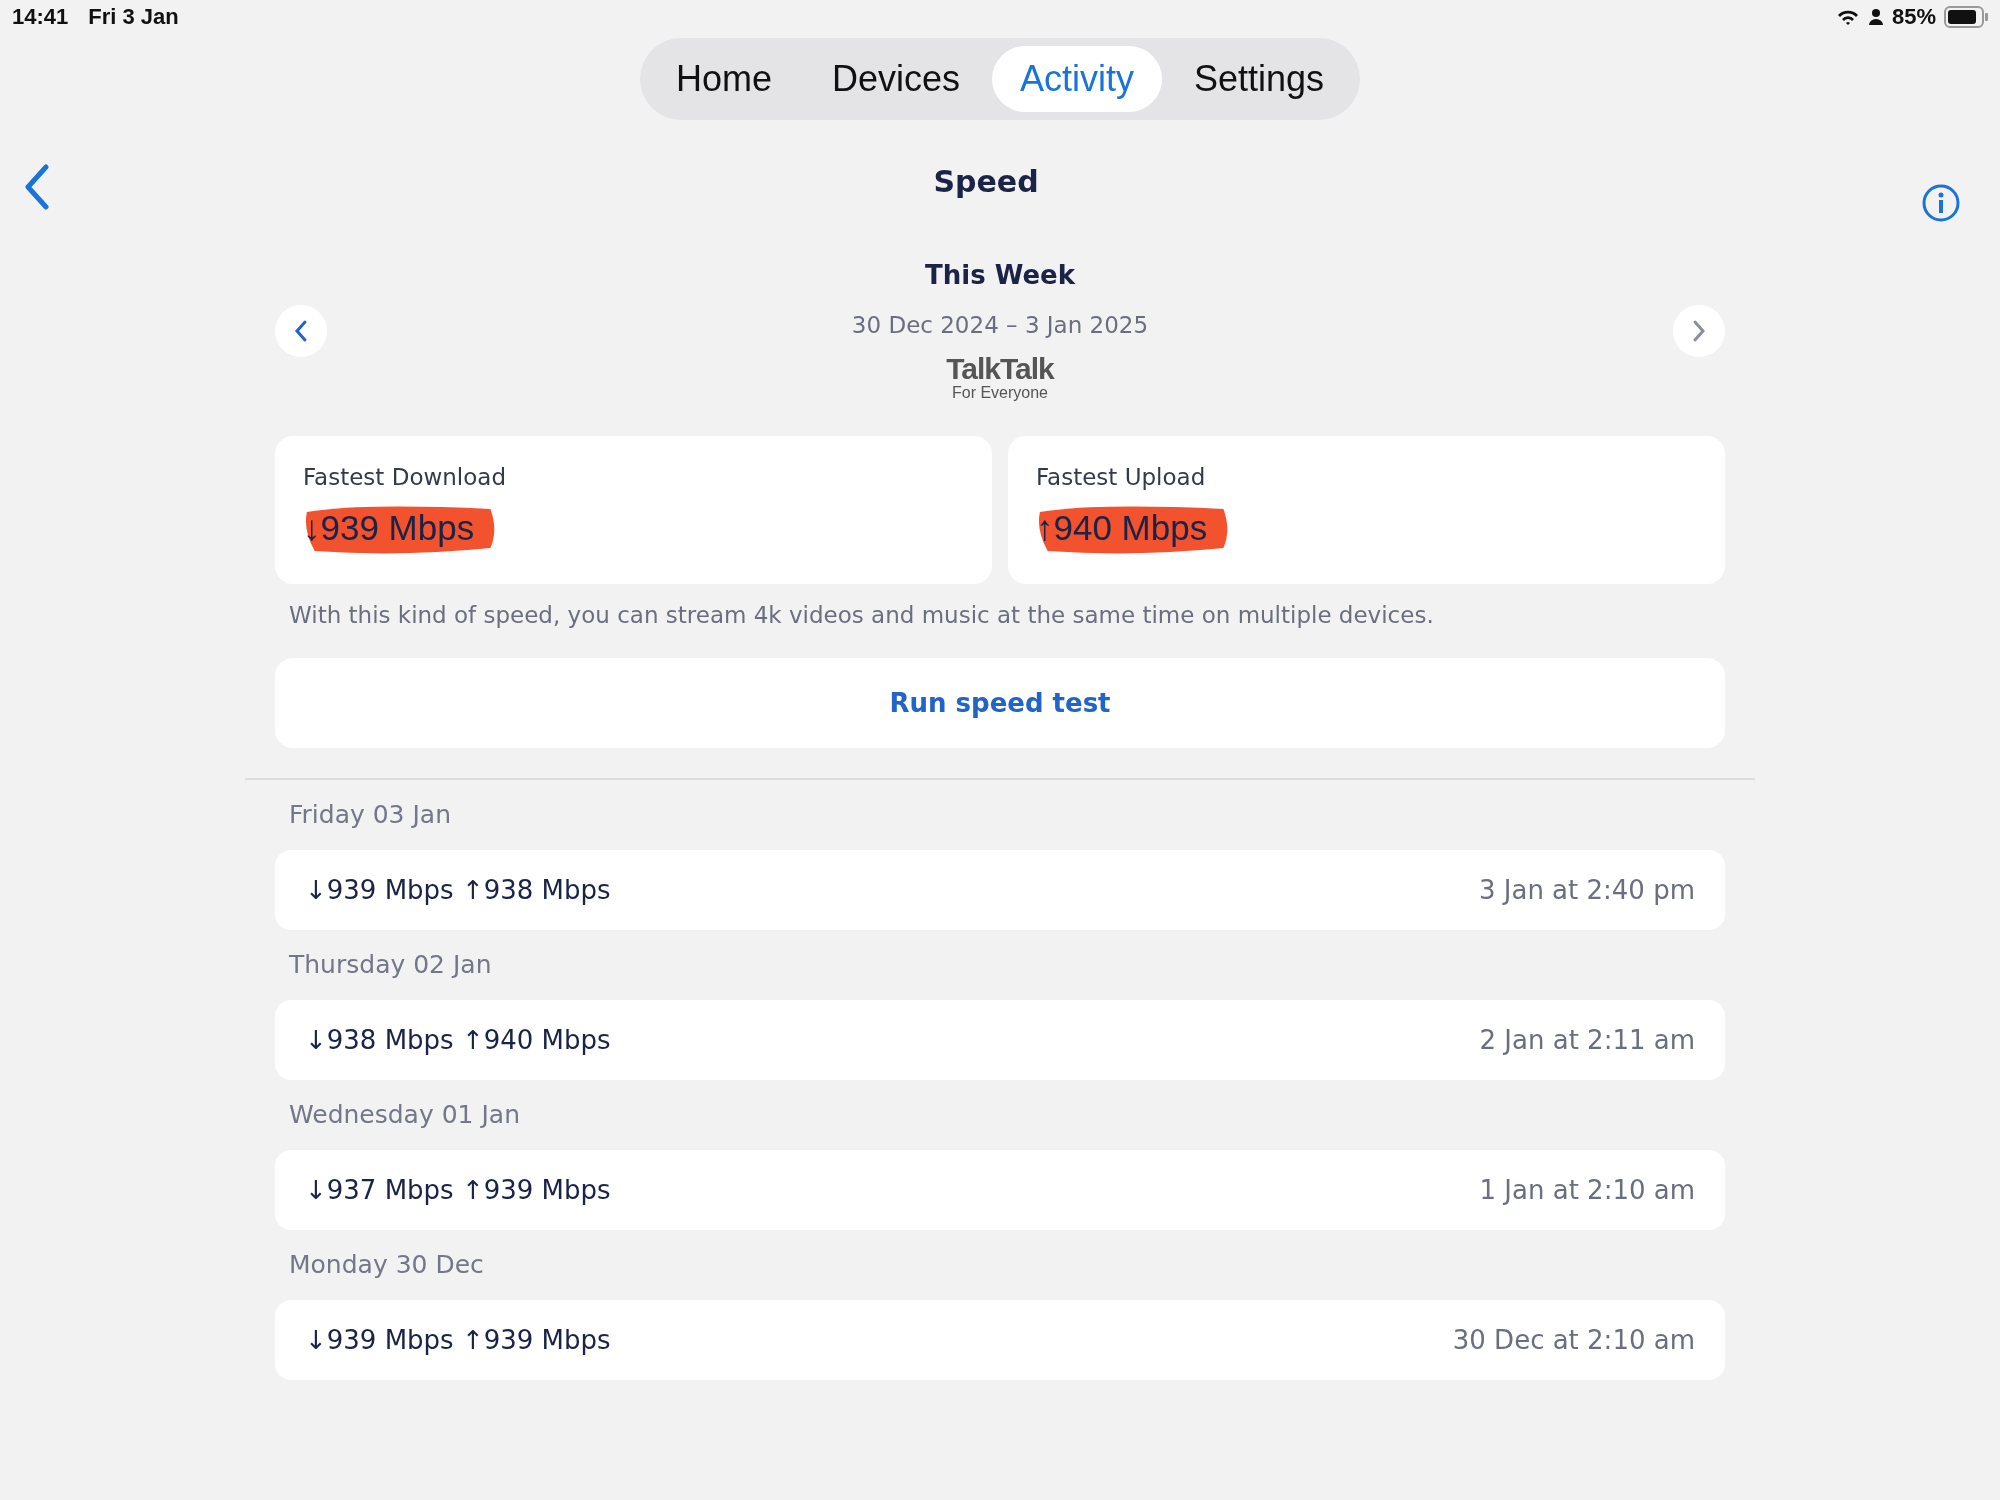 The height and width of the screenshot is (1500, 2000). What do you see at coordinates (405, 476) in the screenshot?
I see `card-label: Fastest Download` at bounding box center [405, 476].